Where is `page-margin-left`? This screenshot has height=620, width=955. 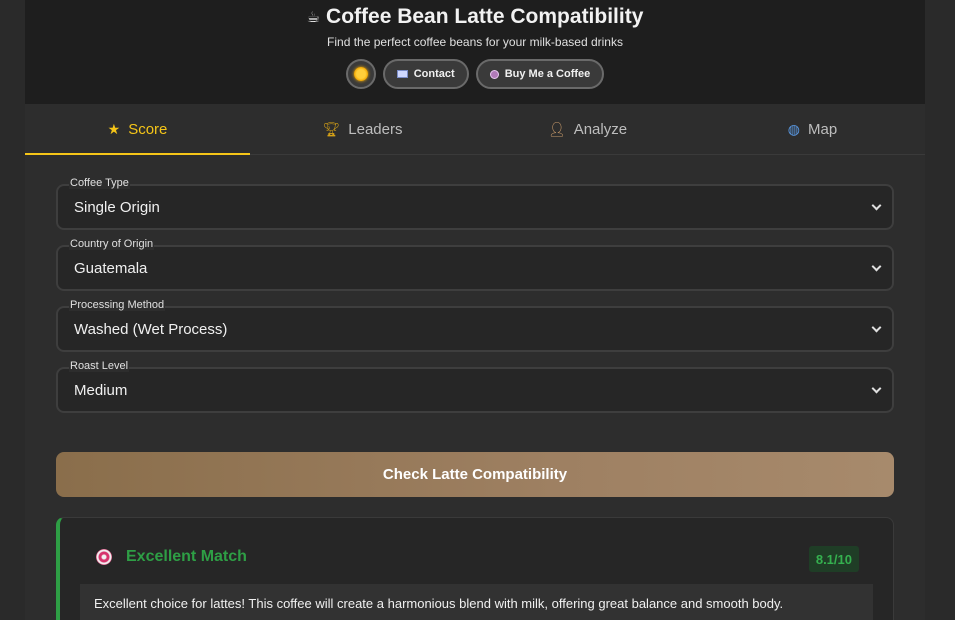
page-margin-left is located at coordinates (12, 310).